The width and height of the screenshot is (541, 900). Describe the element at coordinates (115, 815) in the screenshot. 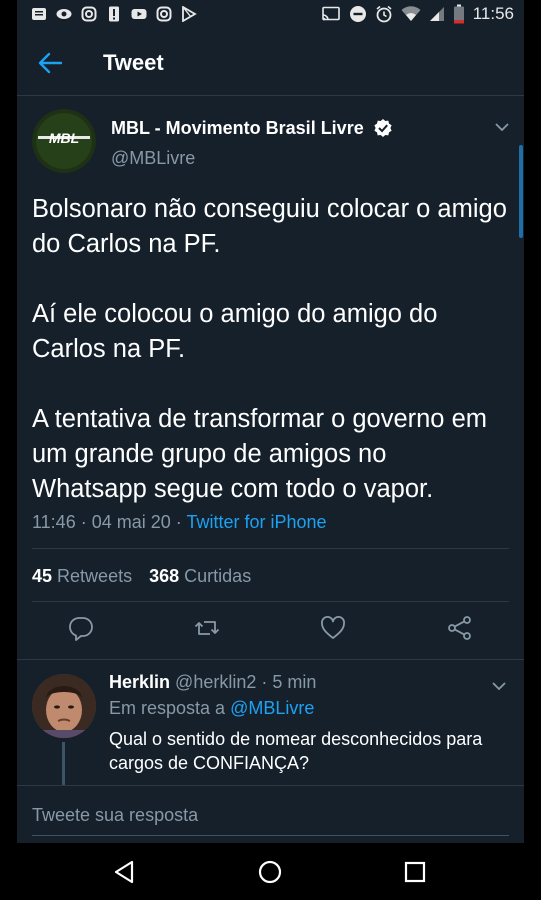

I see `reply-compose-input: Tweete sua resposta` at that location.